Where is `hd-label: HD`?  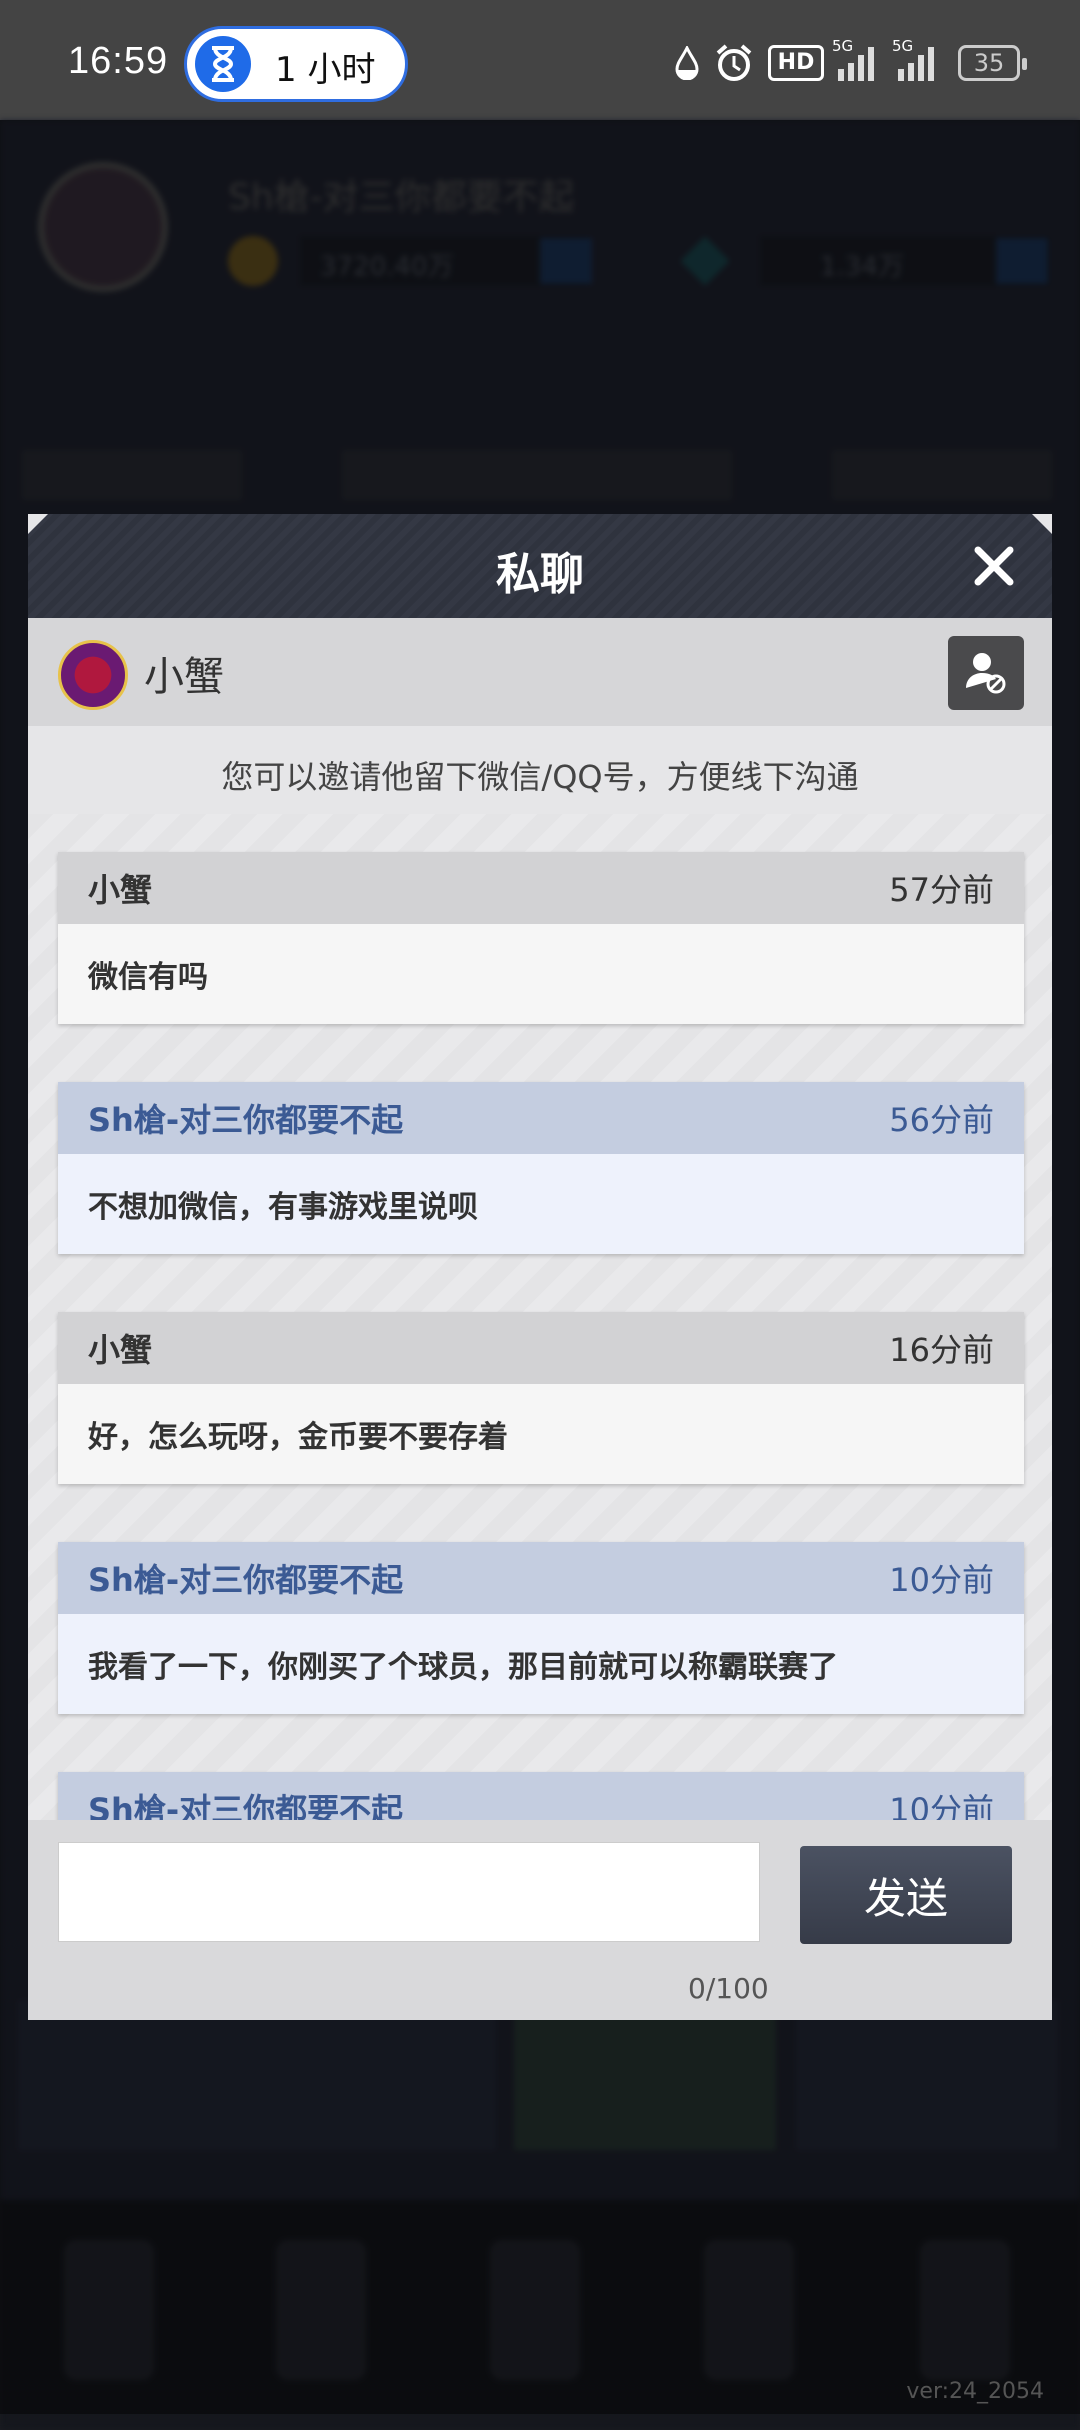
hd-label: HD is located at coordinates (796, 62).